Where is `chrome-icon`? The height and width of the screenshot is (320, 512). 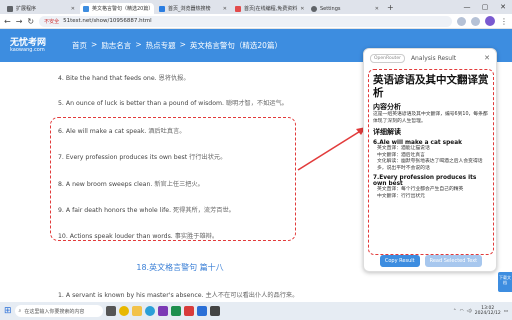 chrome-icon is located at coordinates (123, 311).